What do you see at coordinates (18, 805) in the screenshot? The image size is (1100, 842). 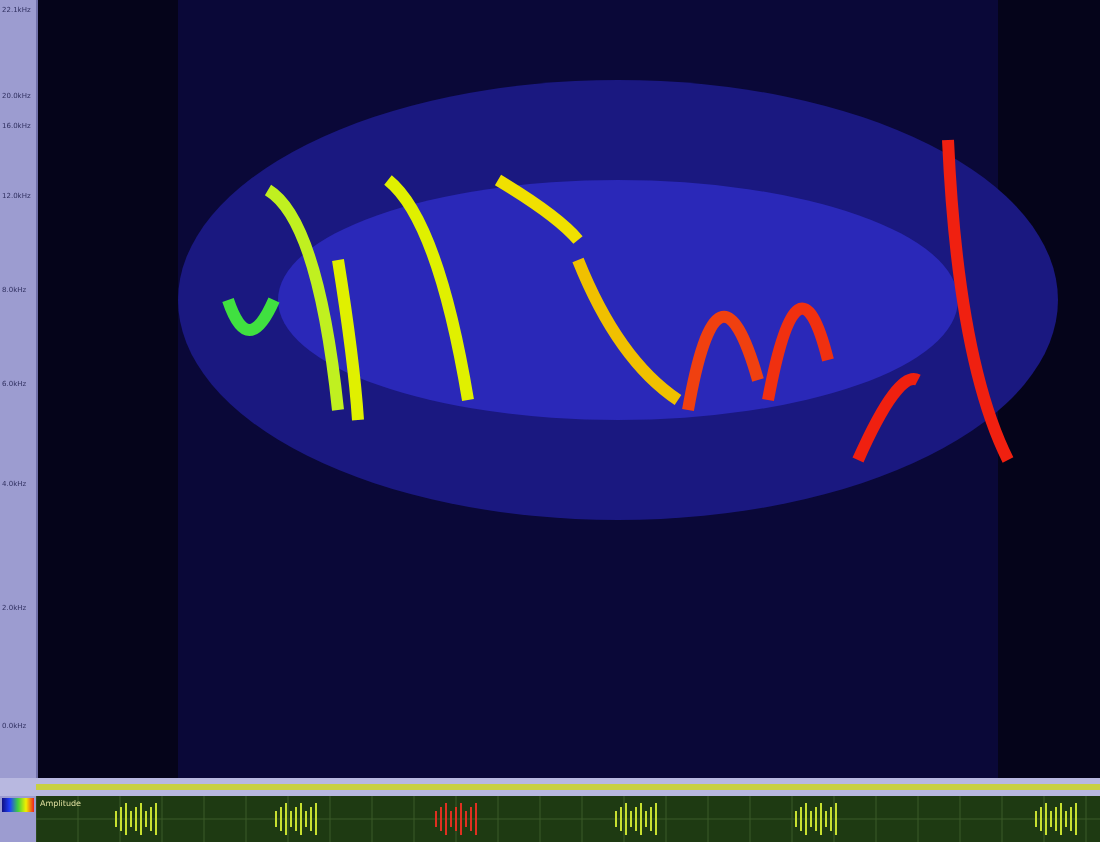 I see `color-scale` at bounding box center [18, 805].